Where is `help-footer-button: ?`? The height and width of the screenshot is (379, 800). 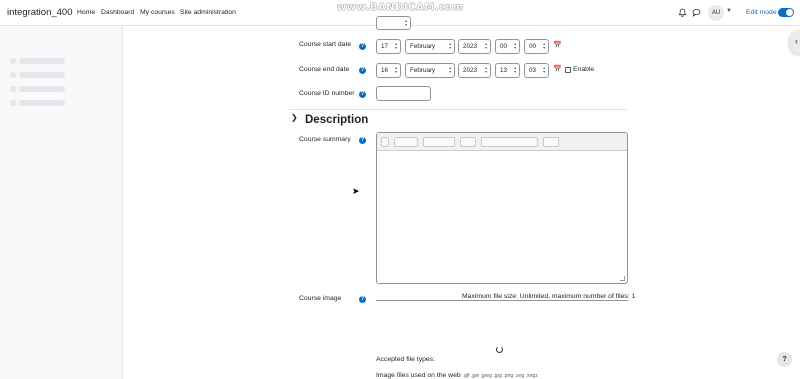 help-footer-button: ? is located at coordinates (784, 359).